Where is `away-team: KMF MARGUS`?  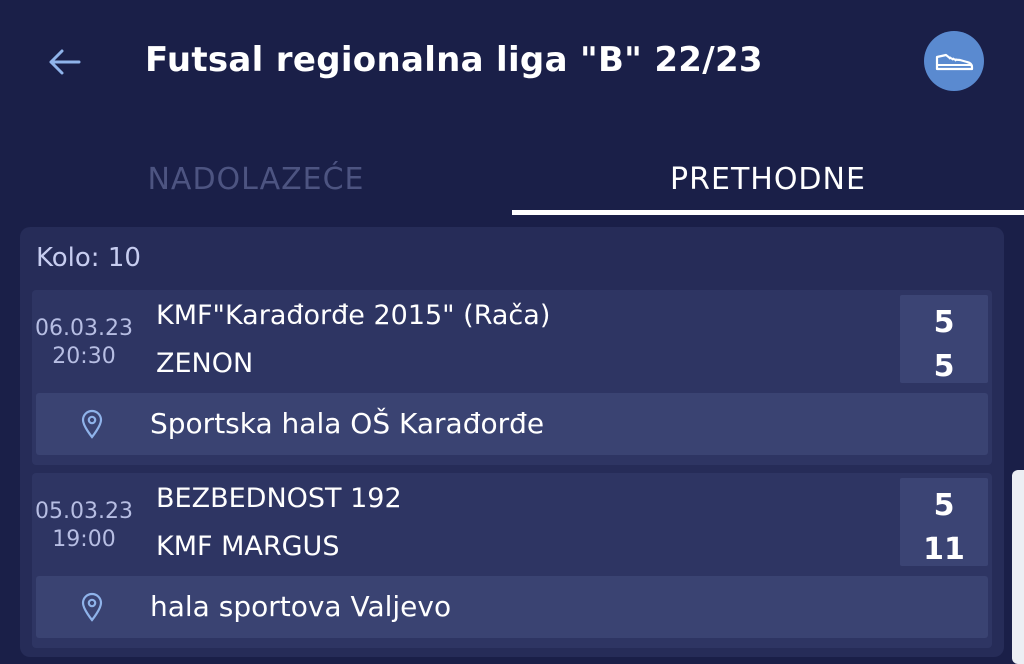
away-team: KMF MARGUS is located at coordinates (248, 546).